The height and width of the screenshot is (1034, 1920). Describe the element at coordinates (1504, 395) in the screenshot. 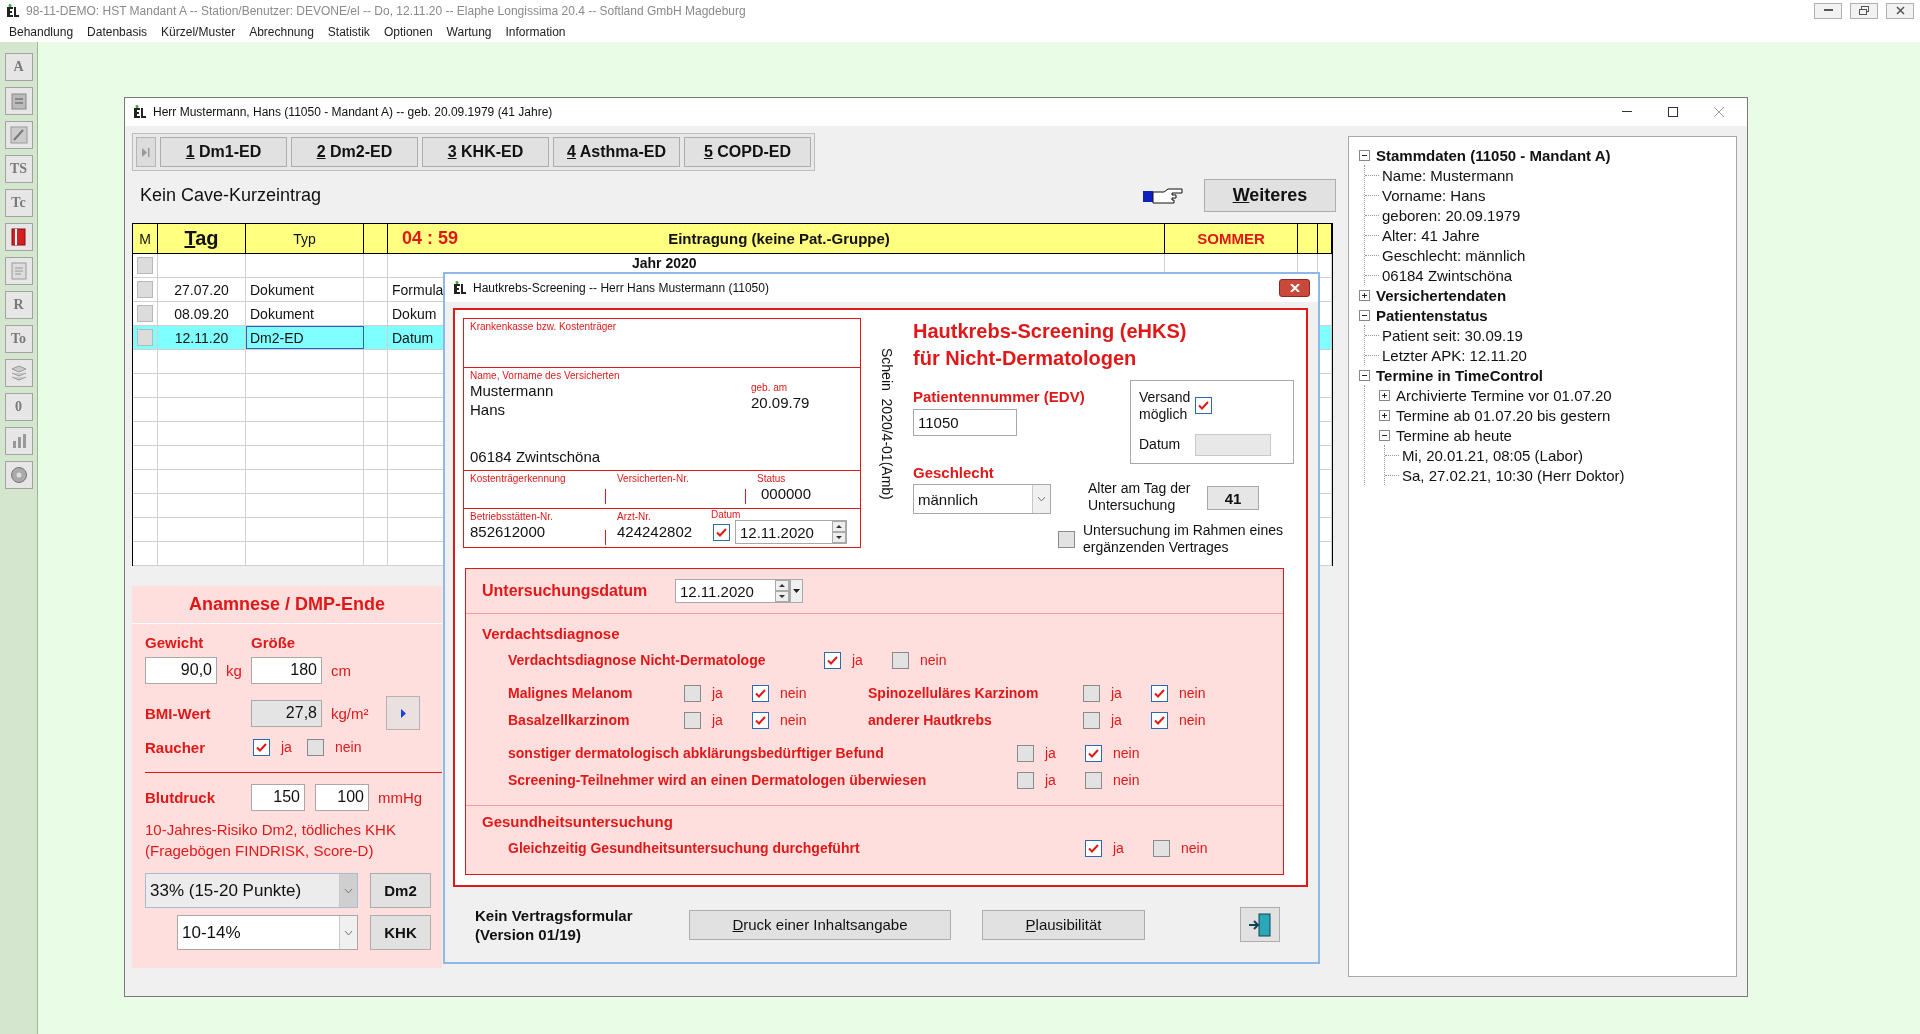

I see `tree-item: Archivierte Termine vor 01.07.20` at that location.